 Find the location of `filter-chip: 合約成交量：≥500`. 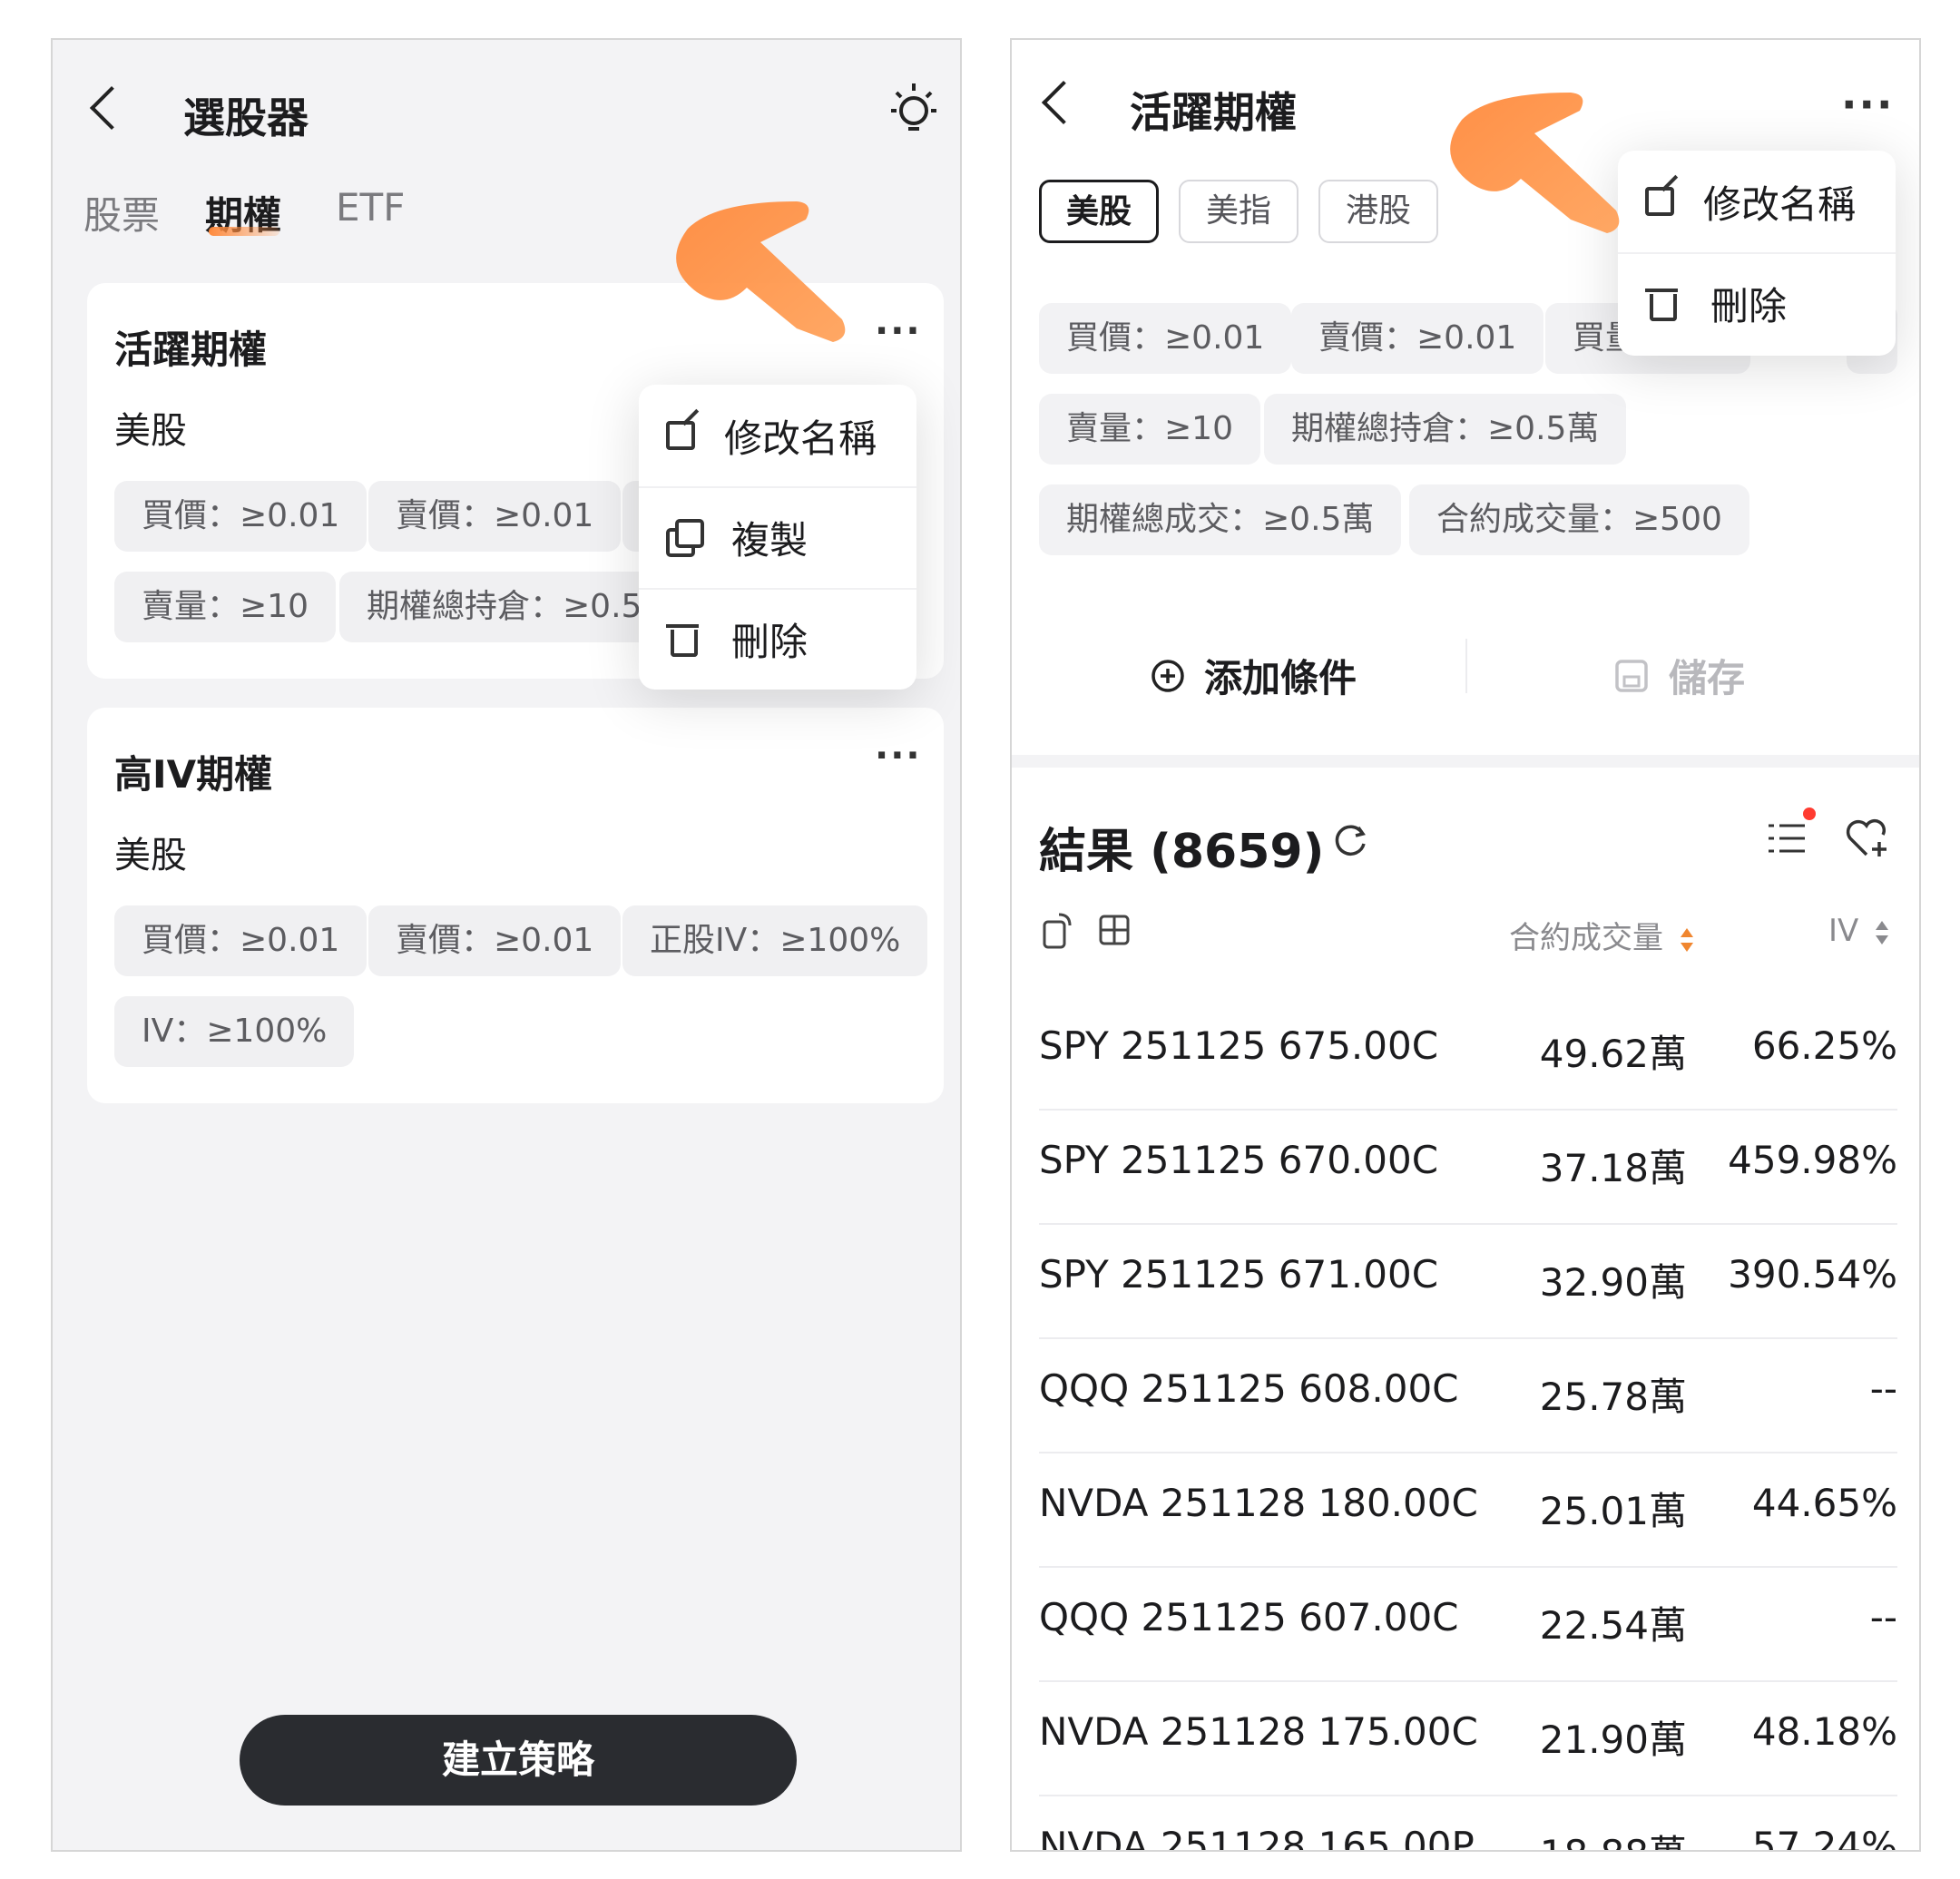

filter-chip: 合約成交量：≥500 is located at coordinates (1579, 519).